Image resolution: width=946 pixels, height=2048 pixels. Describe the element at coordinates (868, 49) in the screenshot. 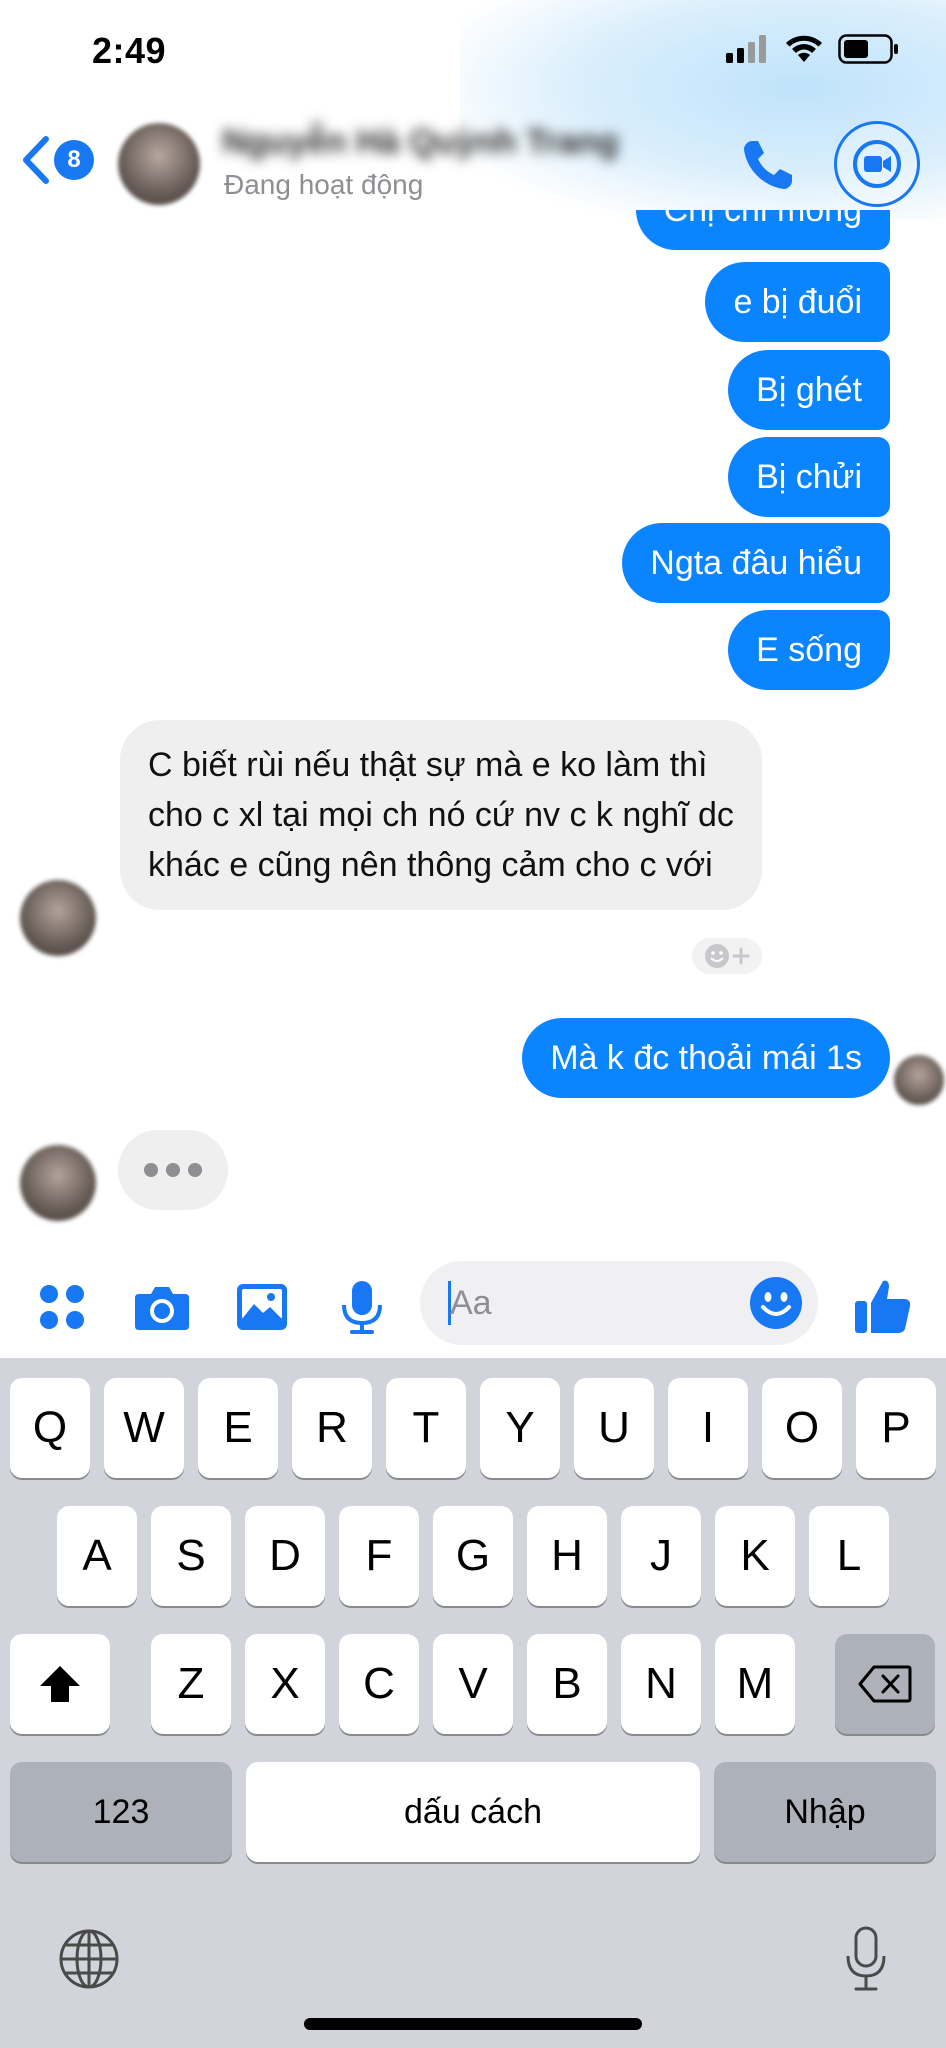

I see `battery-icon` at that location.